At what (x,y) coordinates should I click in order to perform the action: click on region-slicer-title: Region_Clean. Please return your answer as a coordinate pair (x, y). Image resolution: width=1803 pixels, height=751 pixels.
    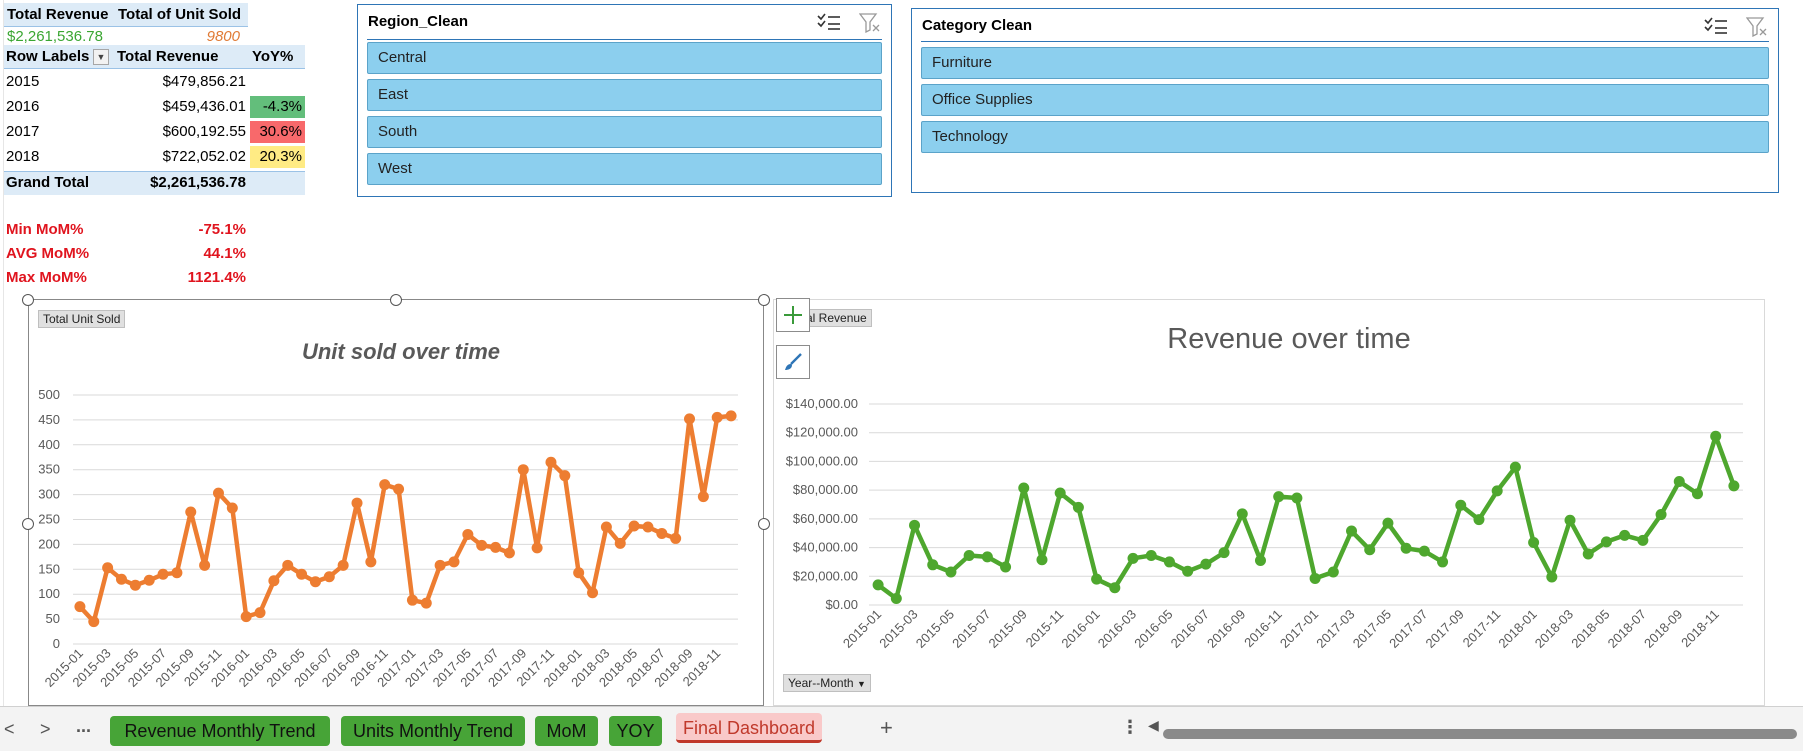
    Looking at the image, I should click on (418, 21).